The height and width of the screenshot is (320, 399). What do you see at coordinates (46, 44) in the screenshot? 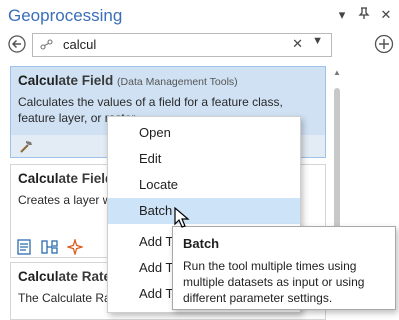
I see `tool-search-icon` at bounding box center [46, 44].